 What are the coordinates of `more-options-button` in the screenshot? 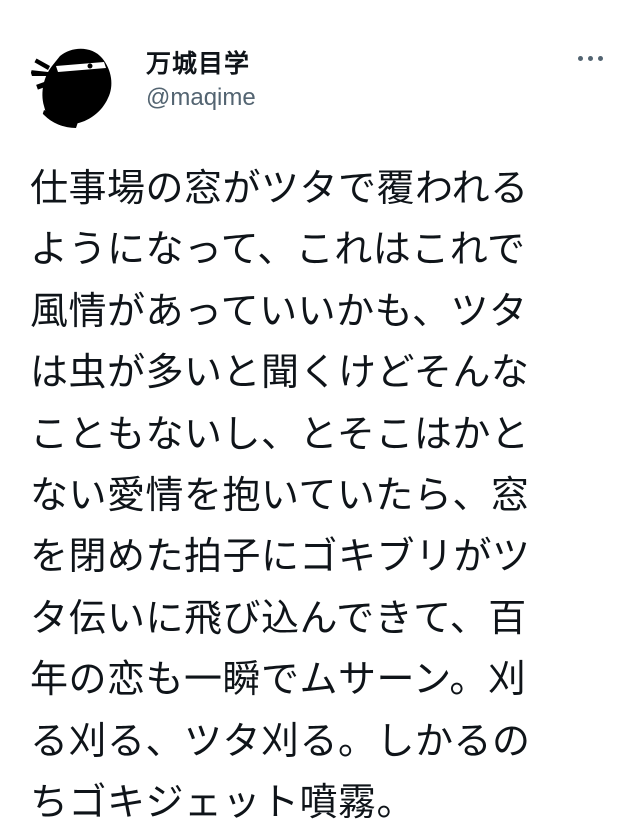 It's located at (590, 58).